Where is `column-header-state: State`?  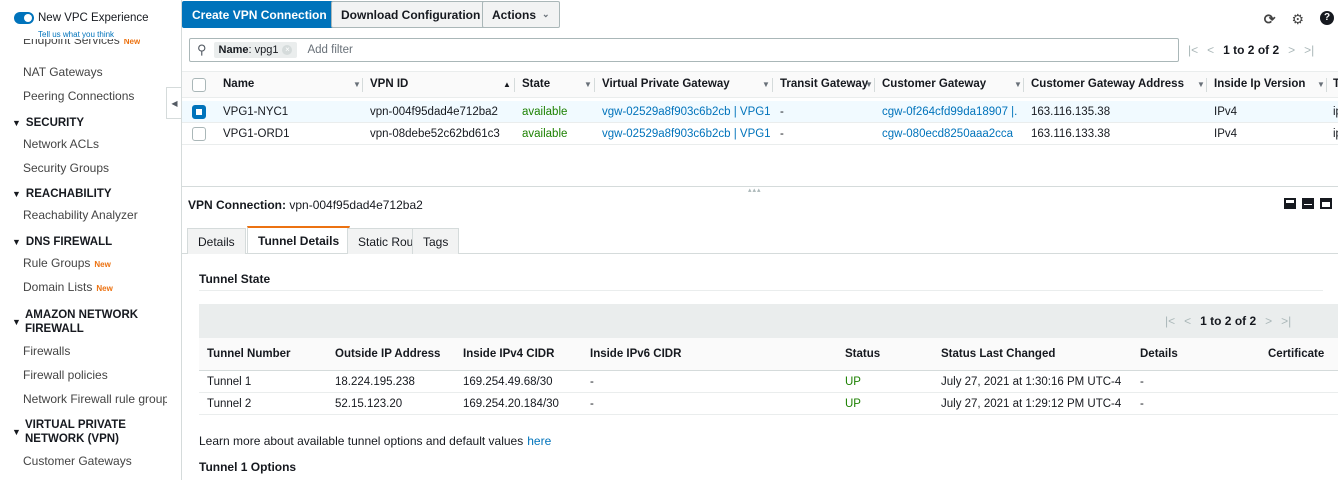
column-header-state: State is located at coordinates (536, 84).